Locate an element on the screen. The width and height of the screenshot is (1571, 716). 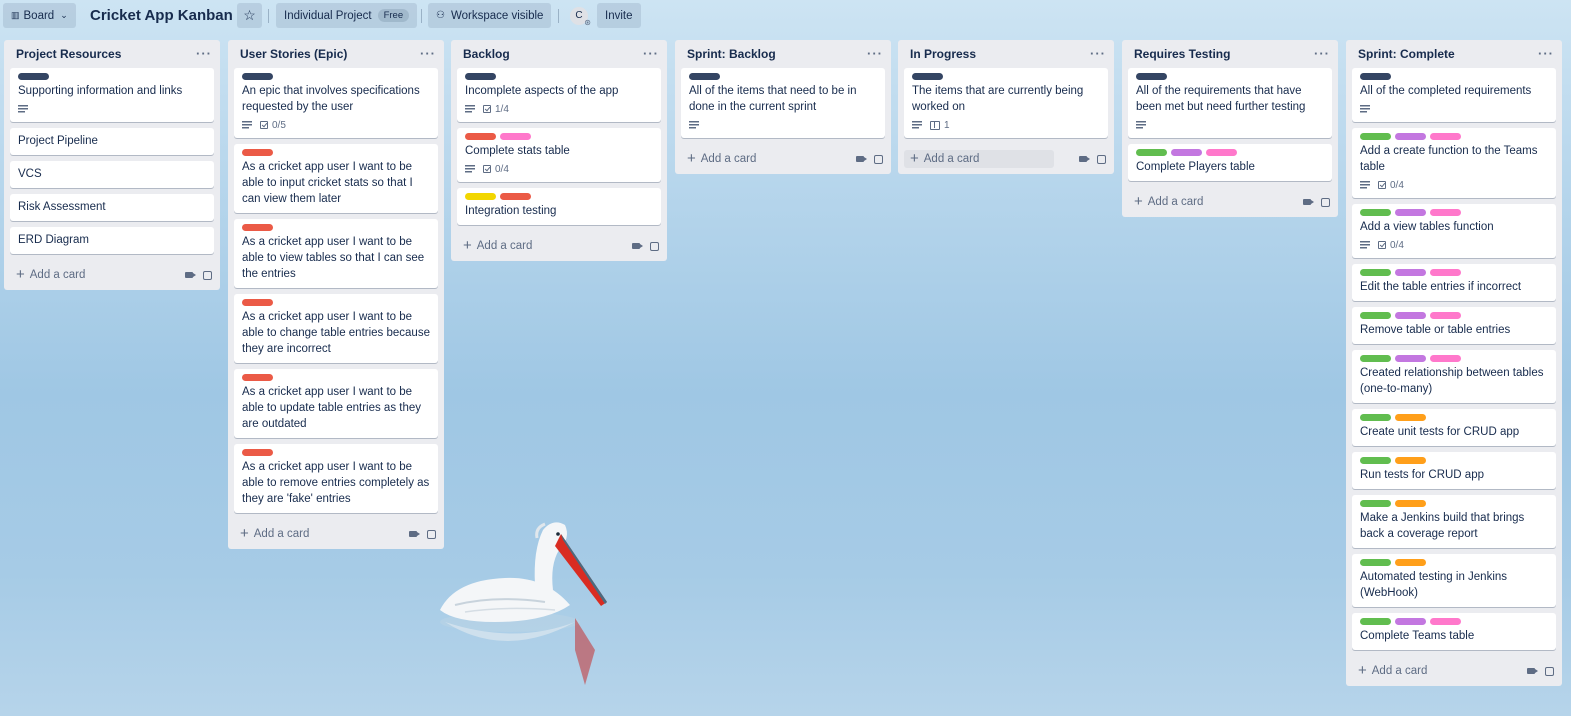
card: Integration testing is located at coordinates (559, 206).